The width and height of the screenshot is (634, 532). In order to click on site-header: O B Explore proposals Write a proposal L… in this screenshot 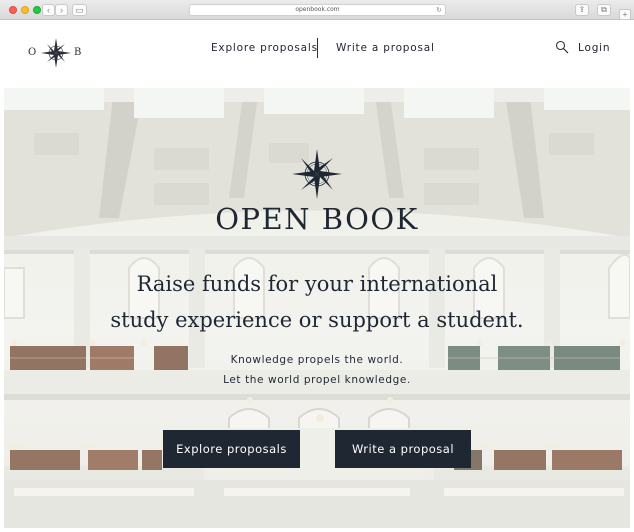, I will do `click(317, 54)`.